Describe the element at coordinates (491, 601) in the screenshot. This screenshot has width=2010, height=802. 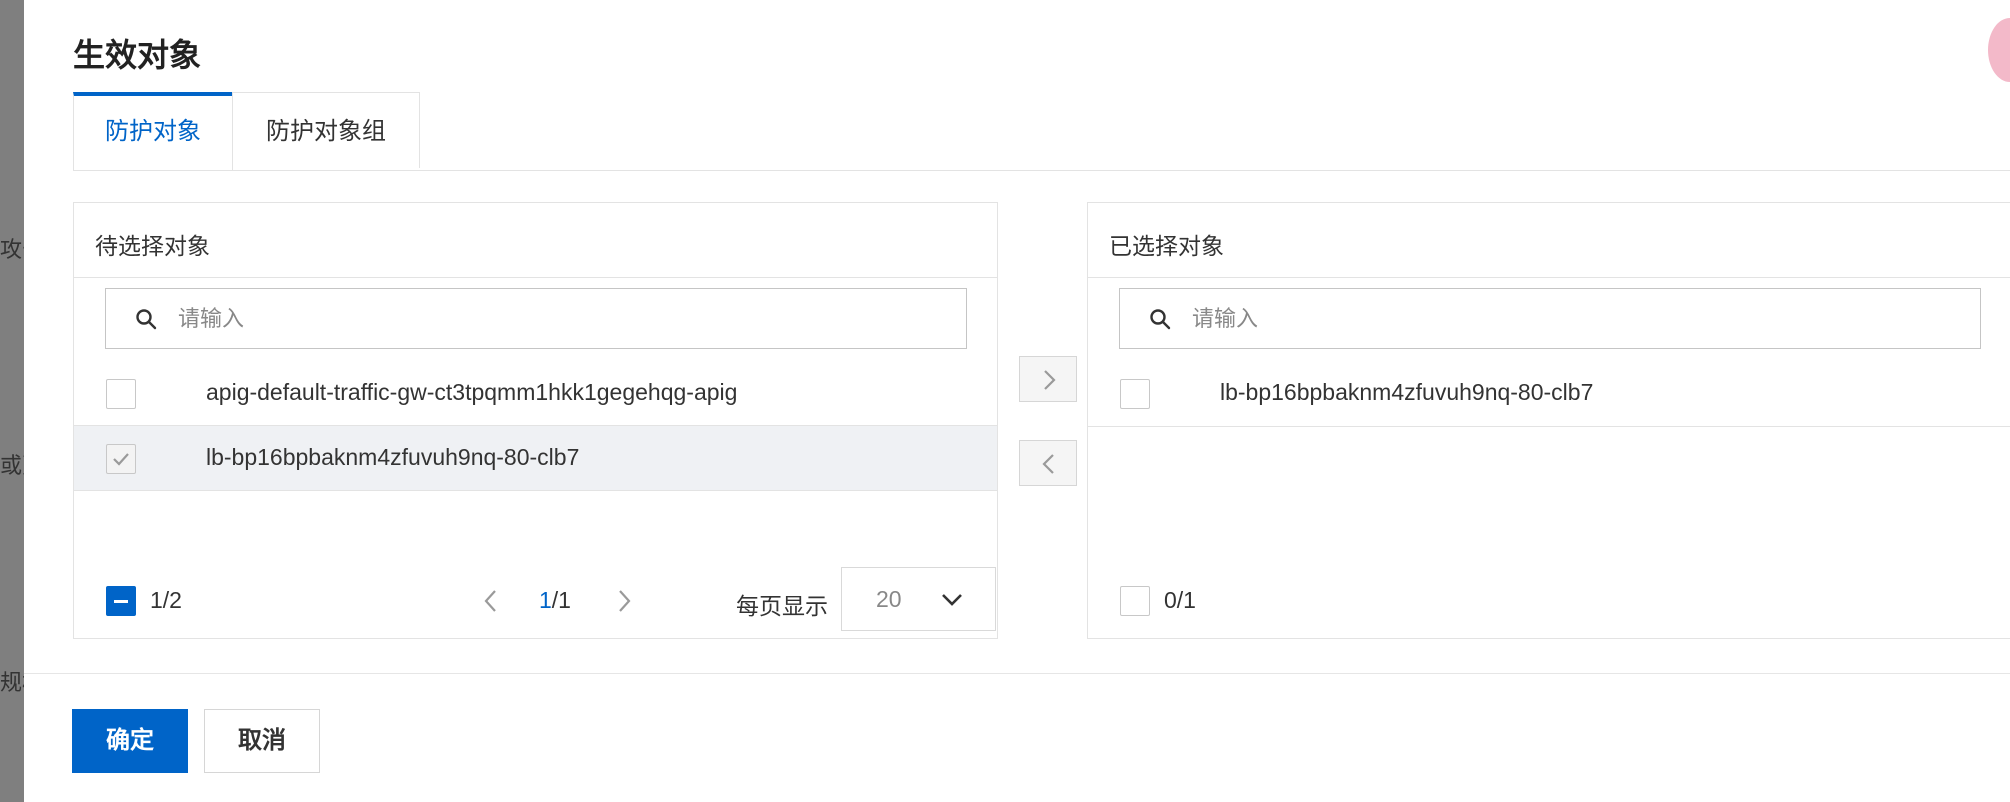
I see `prev-page-icon` at that location.